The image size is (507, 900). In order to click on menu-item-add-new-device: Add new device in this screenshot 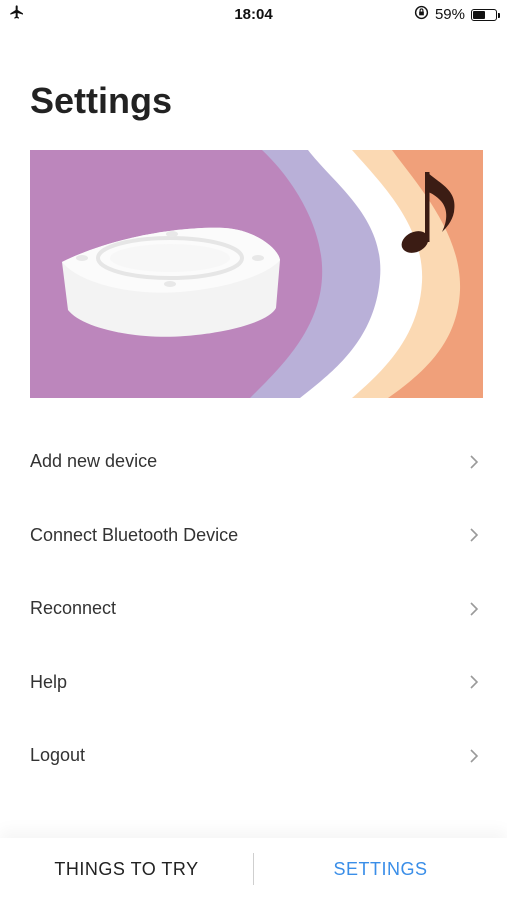, I will do `click(253, 462)`.